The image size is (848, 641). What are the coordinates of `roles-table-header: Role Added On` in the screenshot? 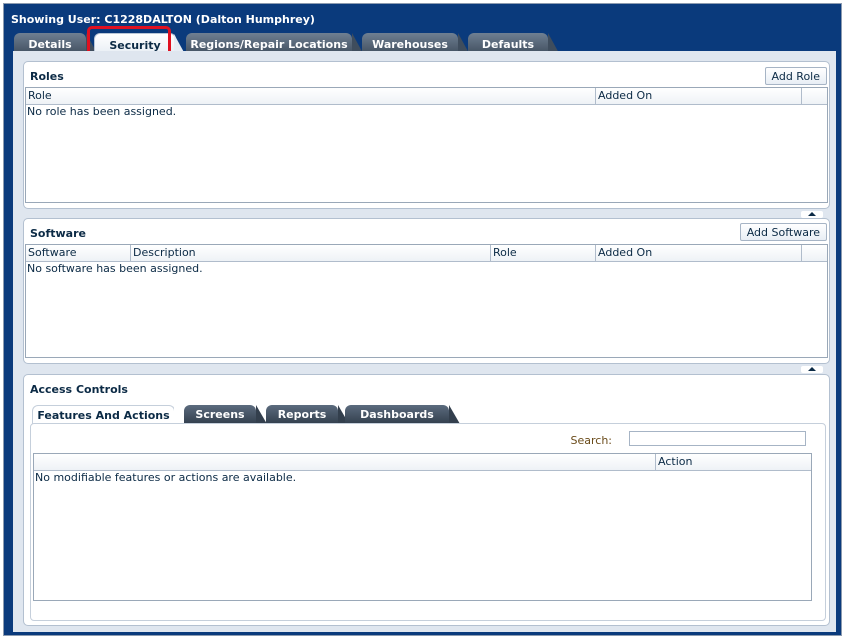 It's located at (426, 96).